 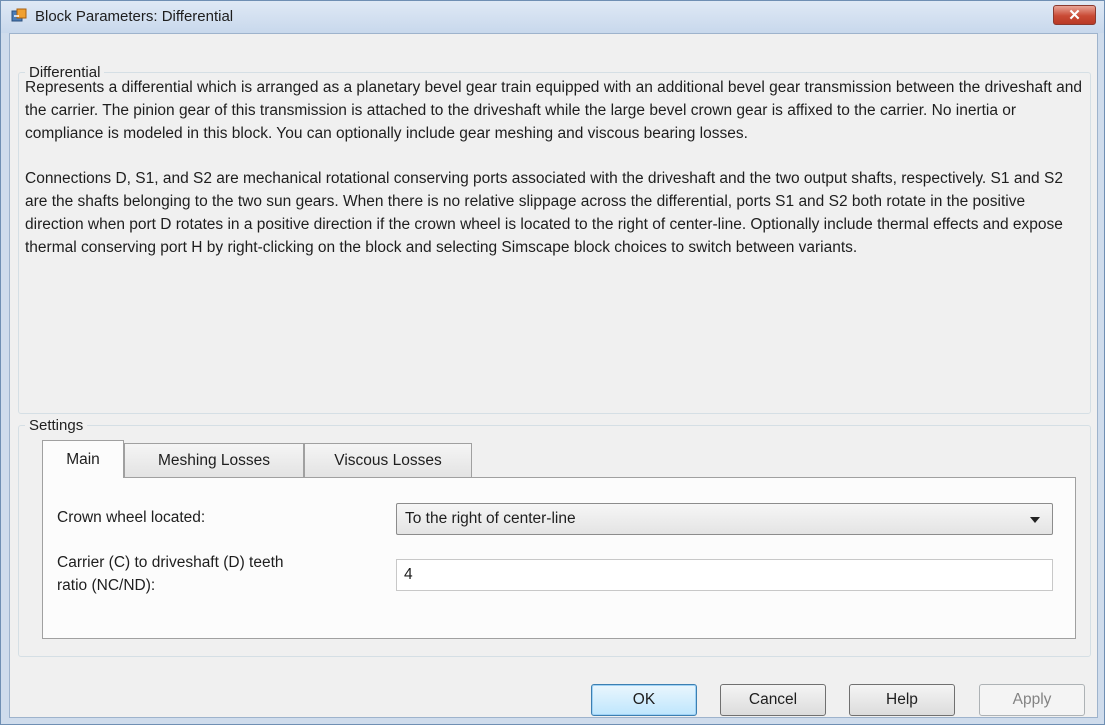 What do you see at coordinates (773, 700) in the screenshot?
I see `cancel-button: Cancel` at bounding box center [773, 700].